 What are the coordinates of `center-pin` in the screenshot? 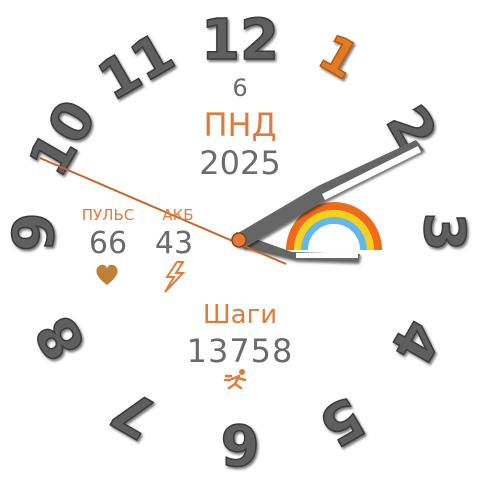 It's located at (239, 240).